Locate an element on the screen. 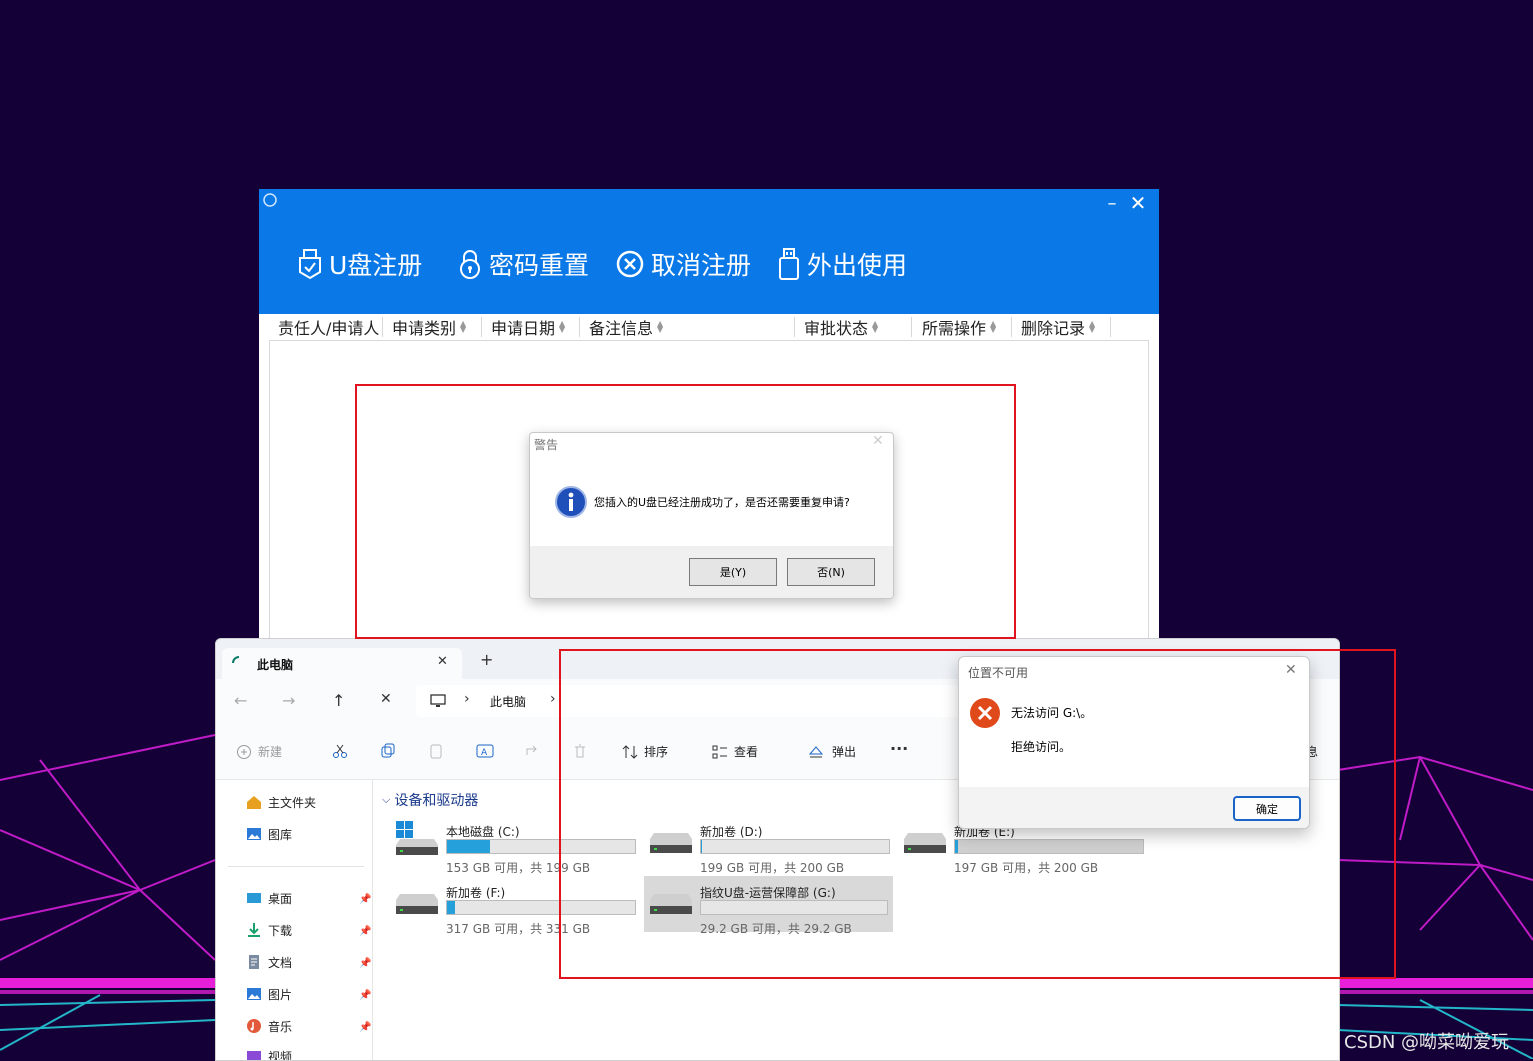 This screenshot has width=1533, height=1061. column-label: 责任人/申请人 is located at coordinates (328, 327).